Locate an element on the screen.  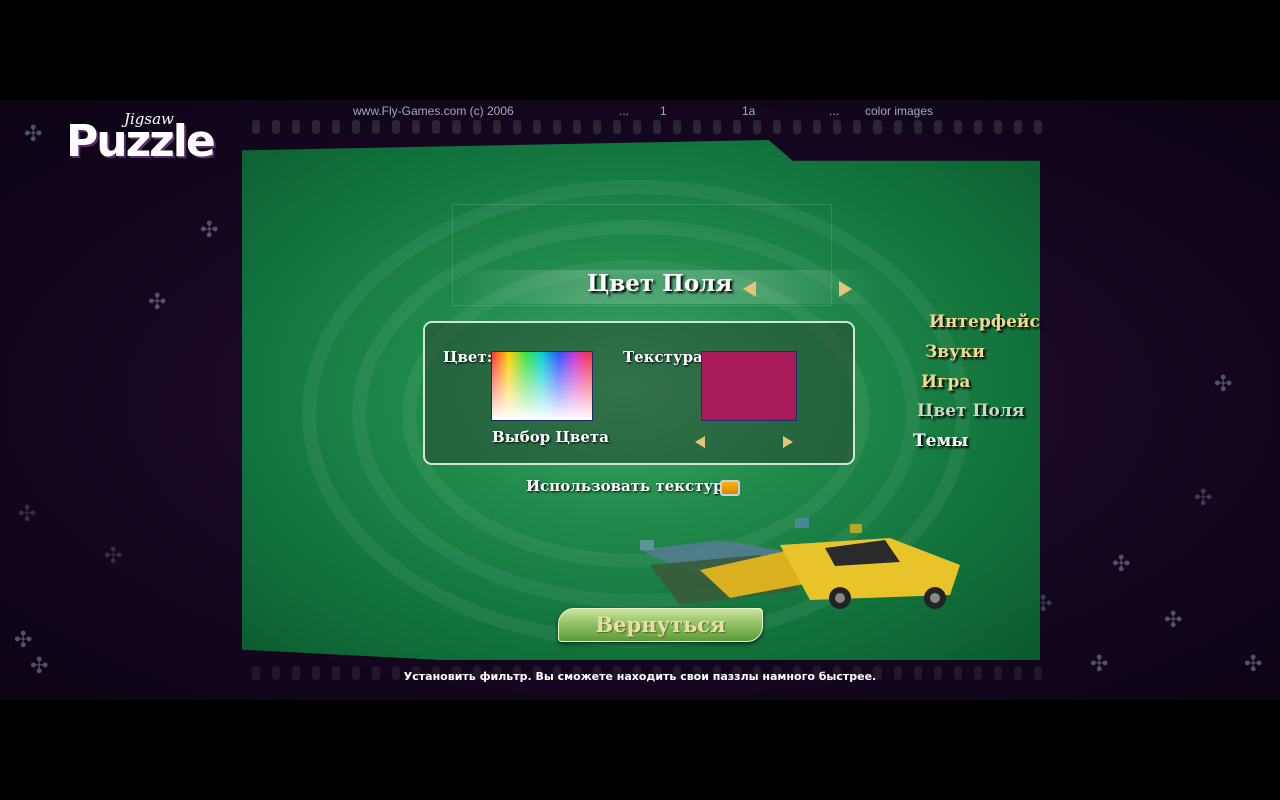
film-strip-top is located at coordinates (647, 128).